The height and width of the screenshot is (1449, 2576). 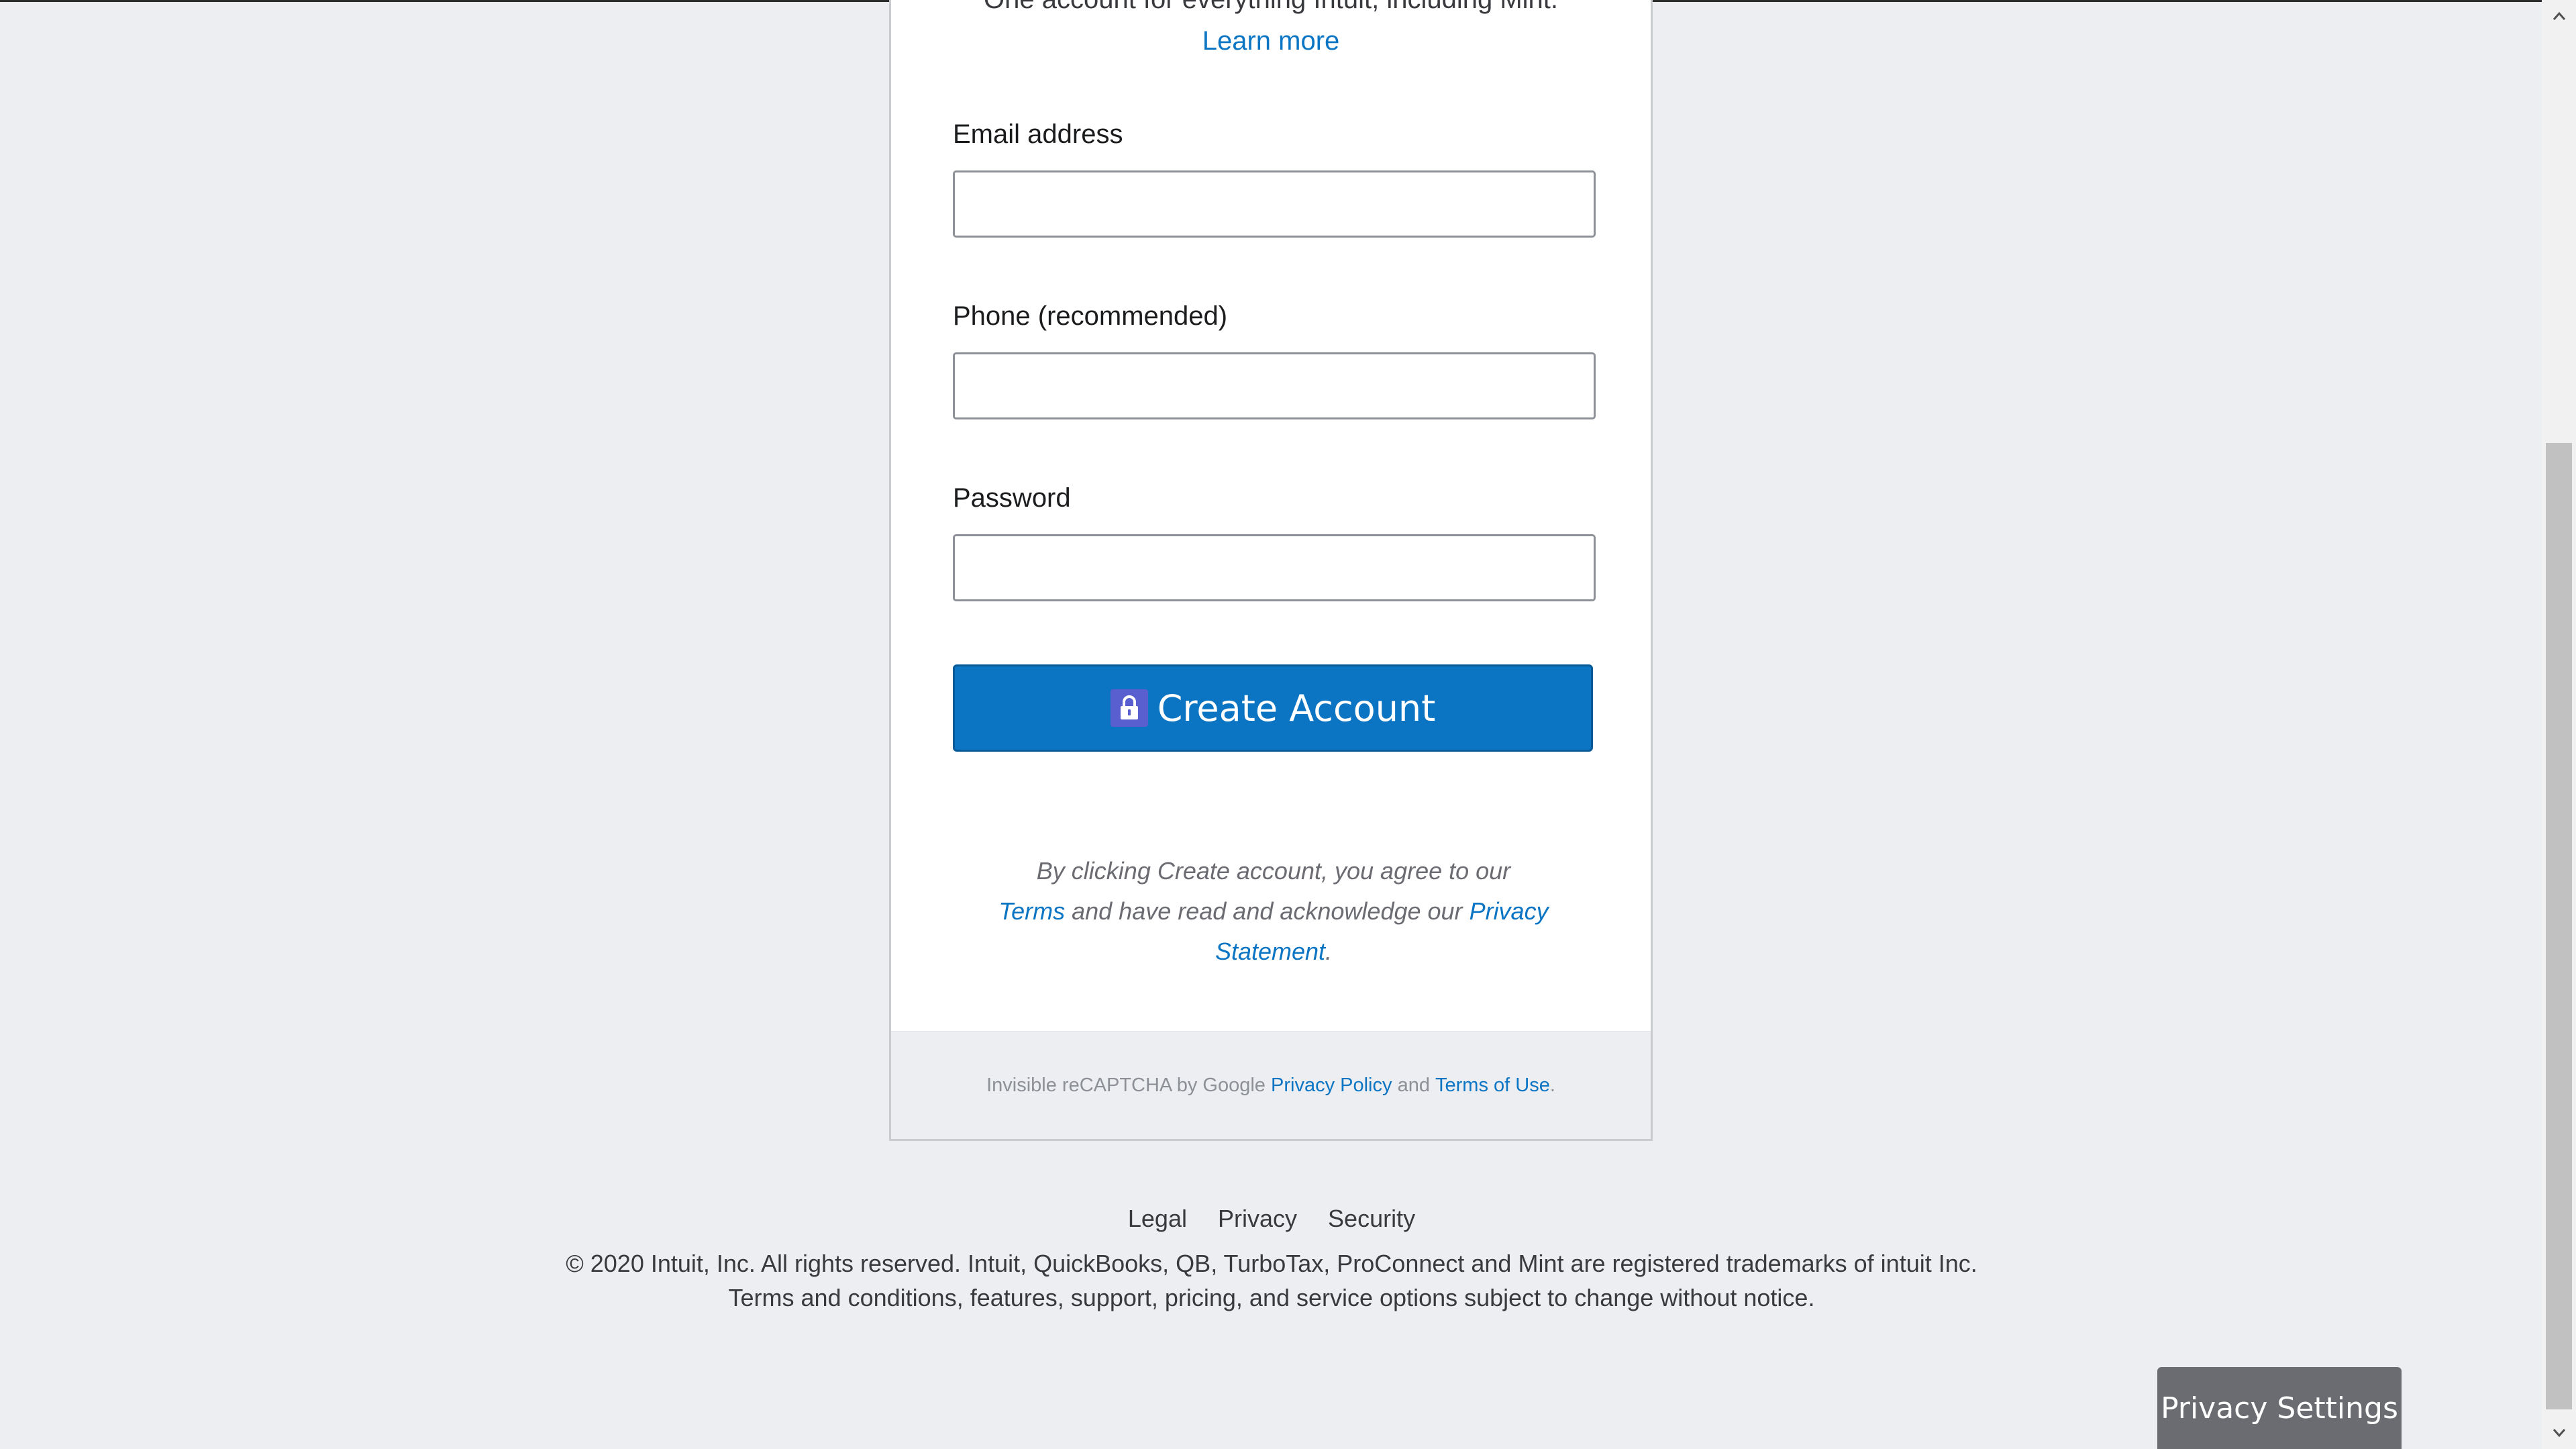 I want to click on agreement-period: ., so click(x=1329, y=951).